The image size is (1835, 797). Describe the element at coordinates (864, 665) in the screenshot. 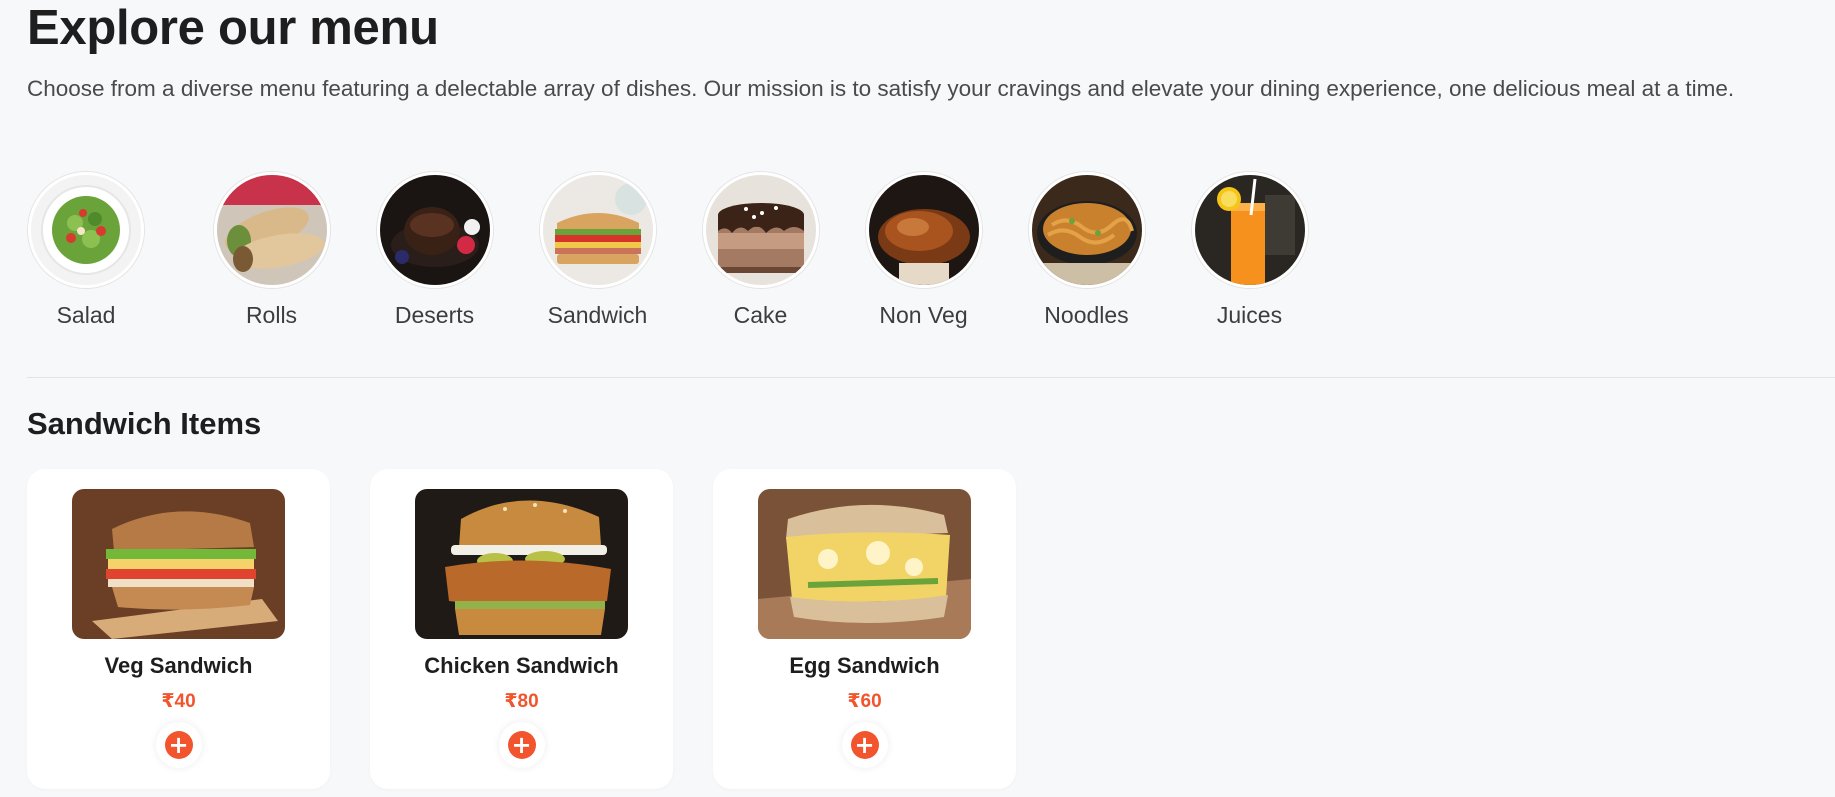

I see `item-name: Egg Sandwich` at that location.